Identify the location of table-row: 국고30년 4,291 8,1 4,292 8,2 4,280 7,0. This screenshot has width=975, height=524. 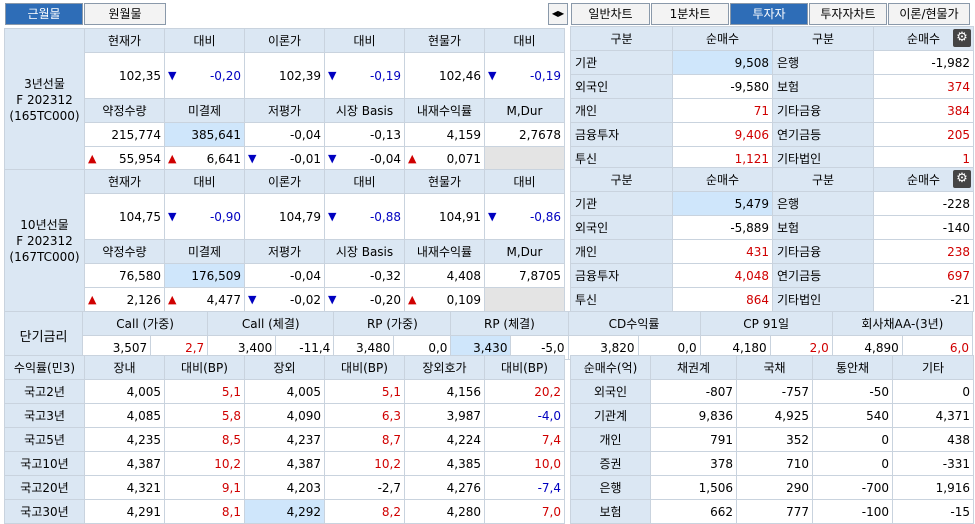
(284, 511).